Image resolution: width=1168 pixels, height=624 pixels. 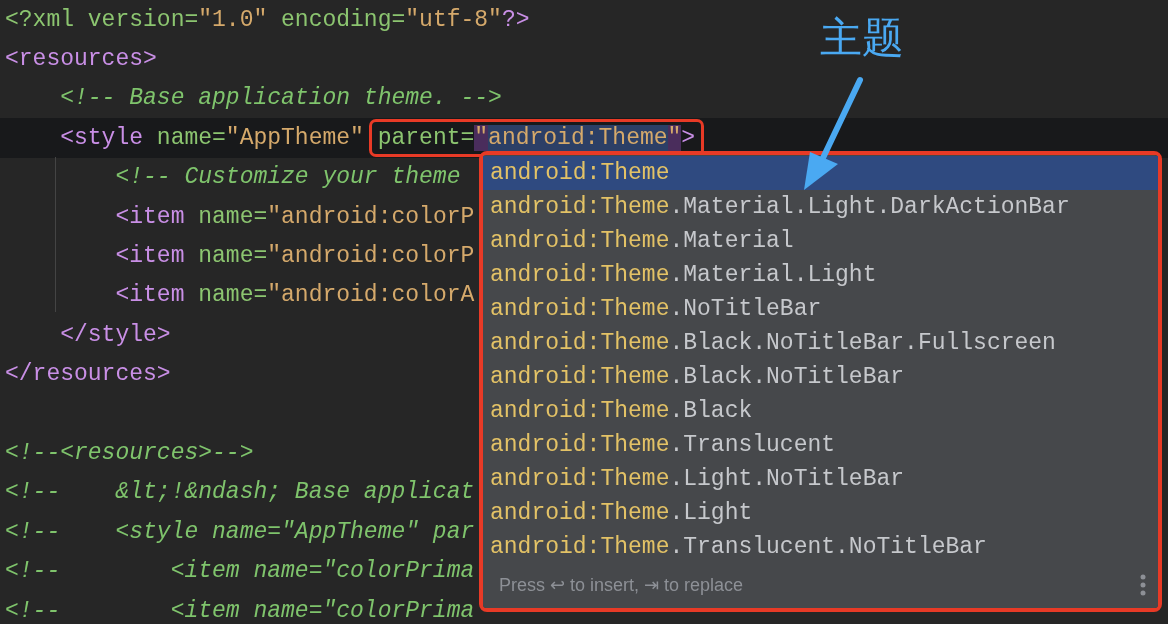 What do you see at coordinates (280, 98) in the screenshot?
I see `code-line: <!-- Base application theme. -->` at bounding box center [280, 98].